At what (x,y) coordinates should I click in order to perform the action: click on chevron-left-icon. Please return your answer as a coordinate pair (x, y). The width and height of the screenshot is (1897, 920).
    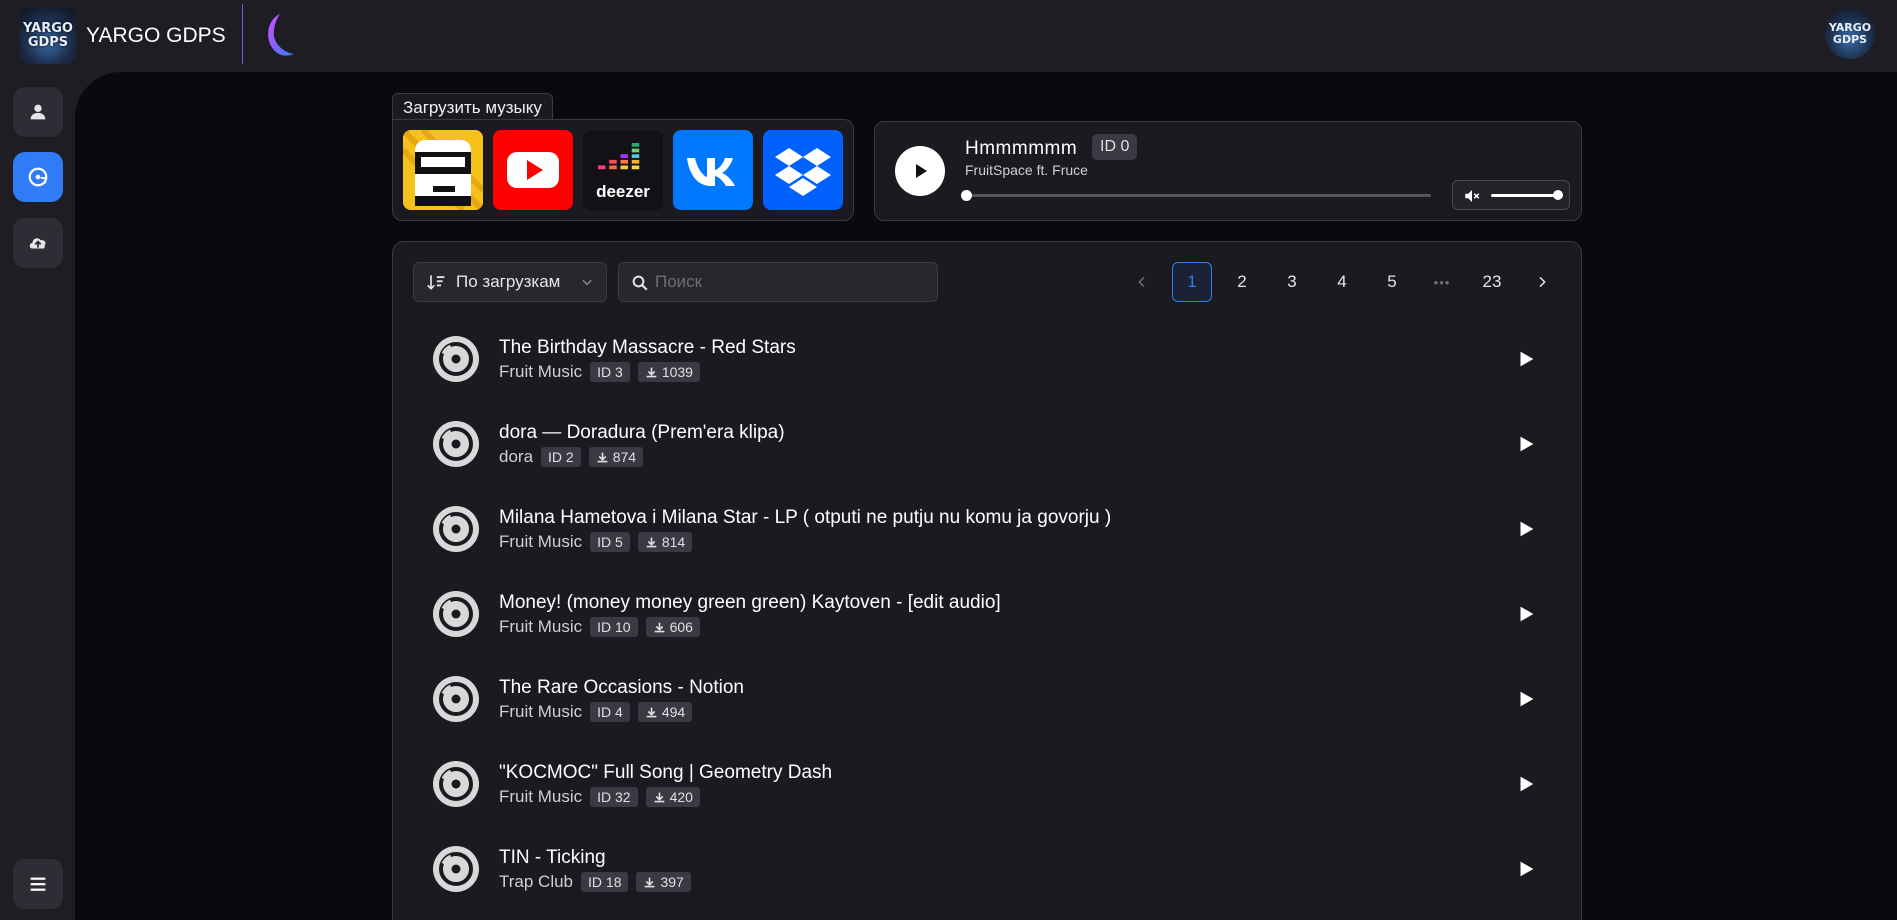
    Looking at the image, I should click on (1141, 282).